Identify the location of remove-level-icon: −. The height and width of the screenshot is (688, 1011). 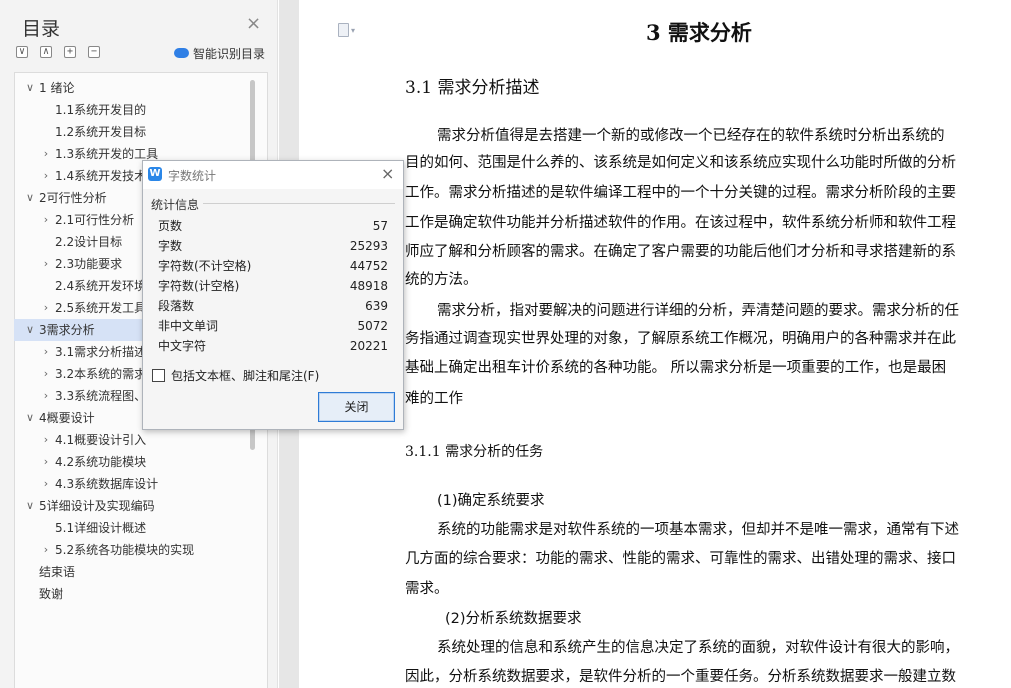
(94, 52).